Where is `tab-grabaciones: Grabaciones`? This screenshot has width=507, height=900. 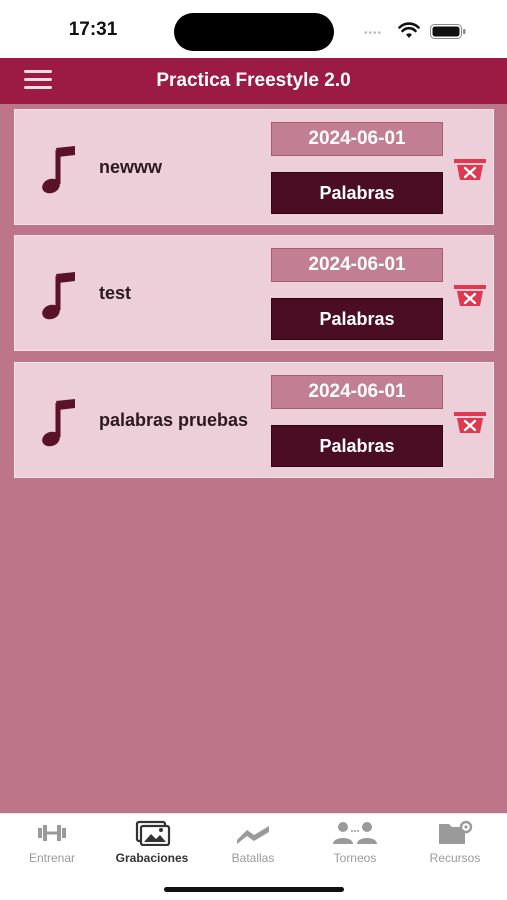
tab-grabaciones: Grabaciones is located at coordinates (152, 845).